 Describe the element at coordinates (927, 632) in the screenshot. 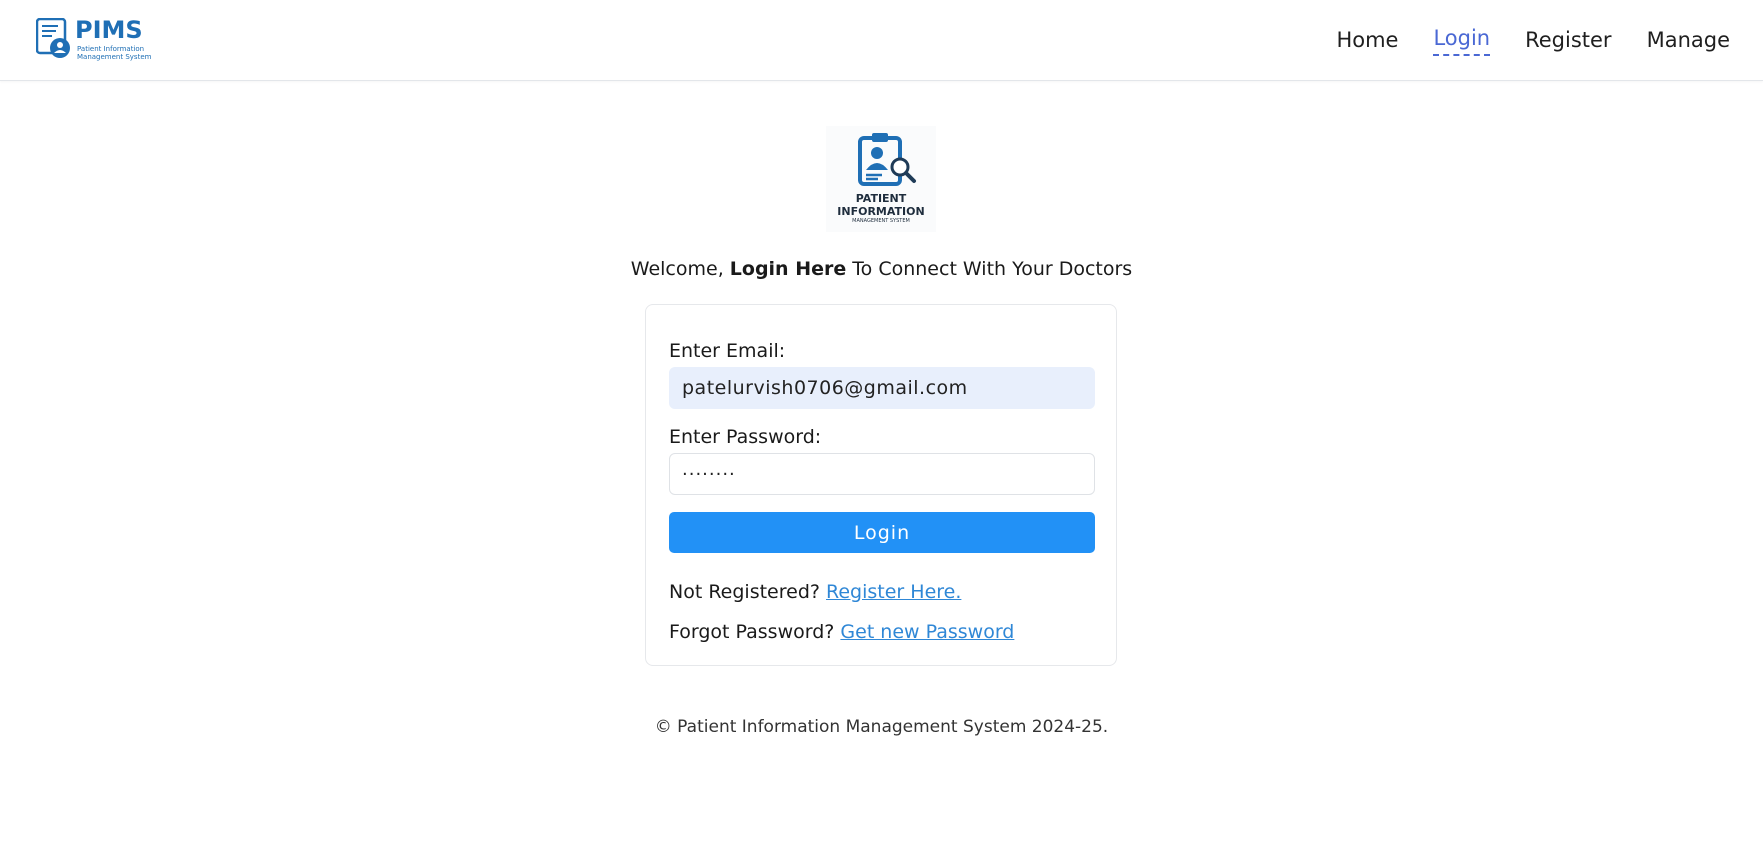

I see `get-new-password-link: Get new Password` at that location.